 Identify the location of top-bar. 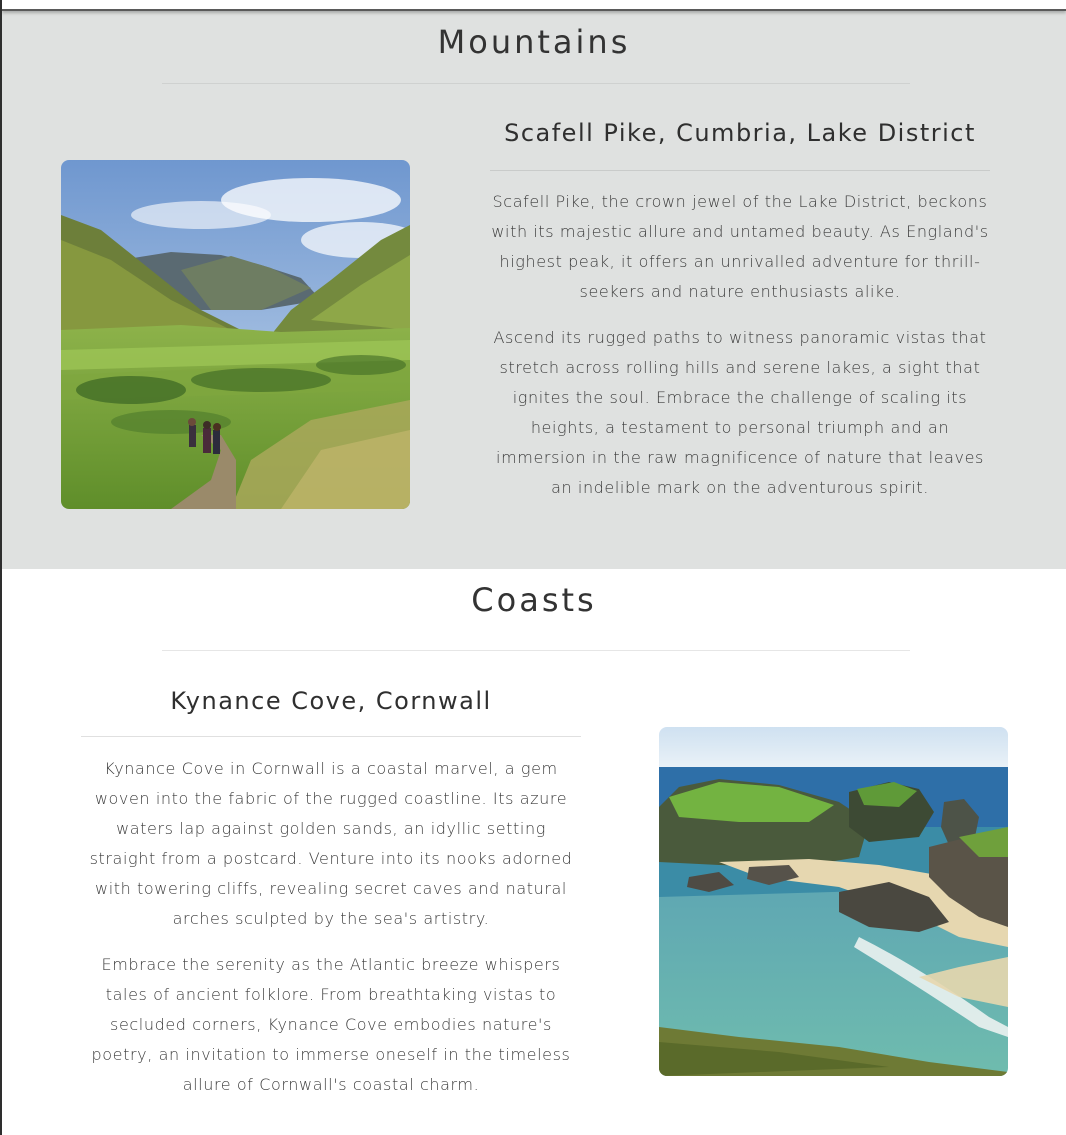
(534, 5).